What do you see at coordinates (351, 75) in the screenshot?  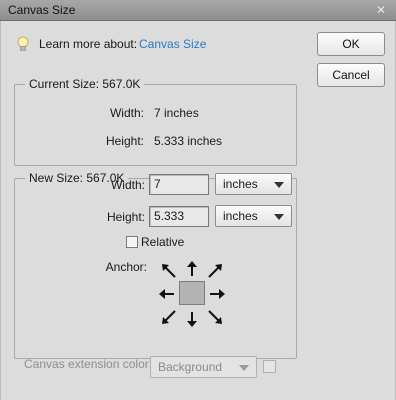 I see `cancel-button: Cancel` at bounding box center [351, 75].